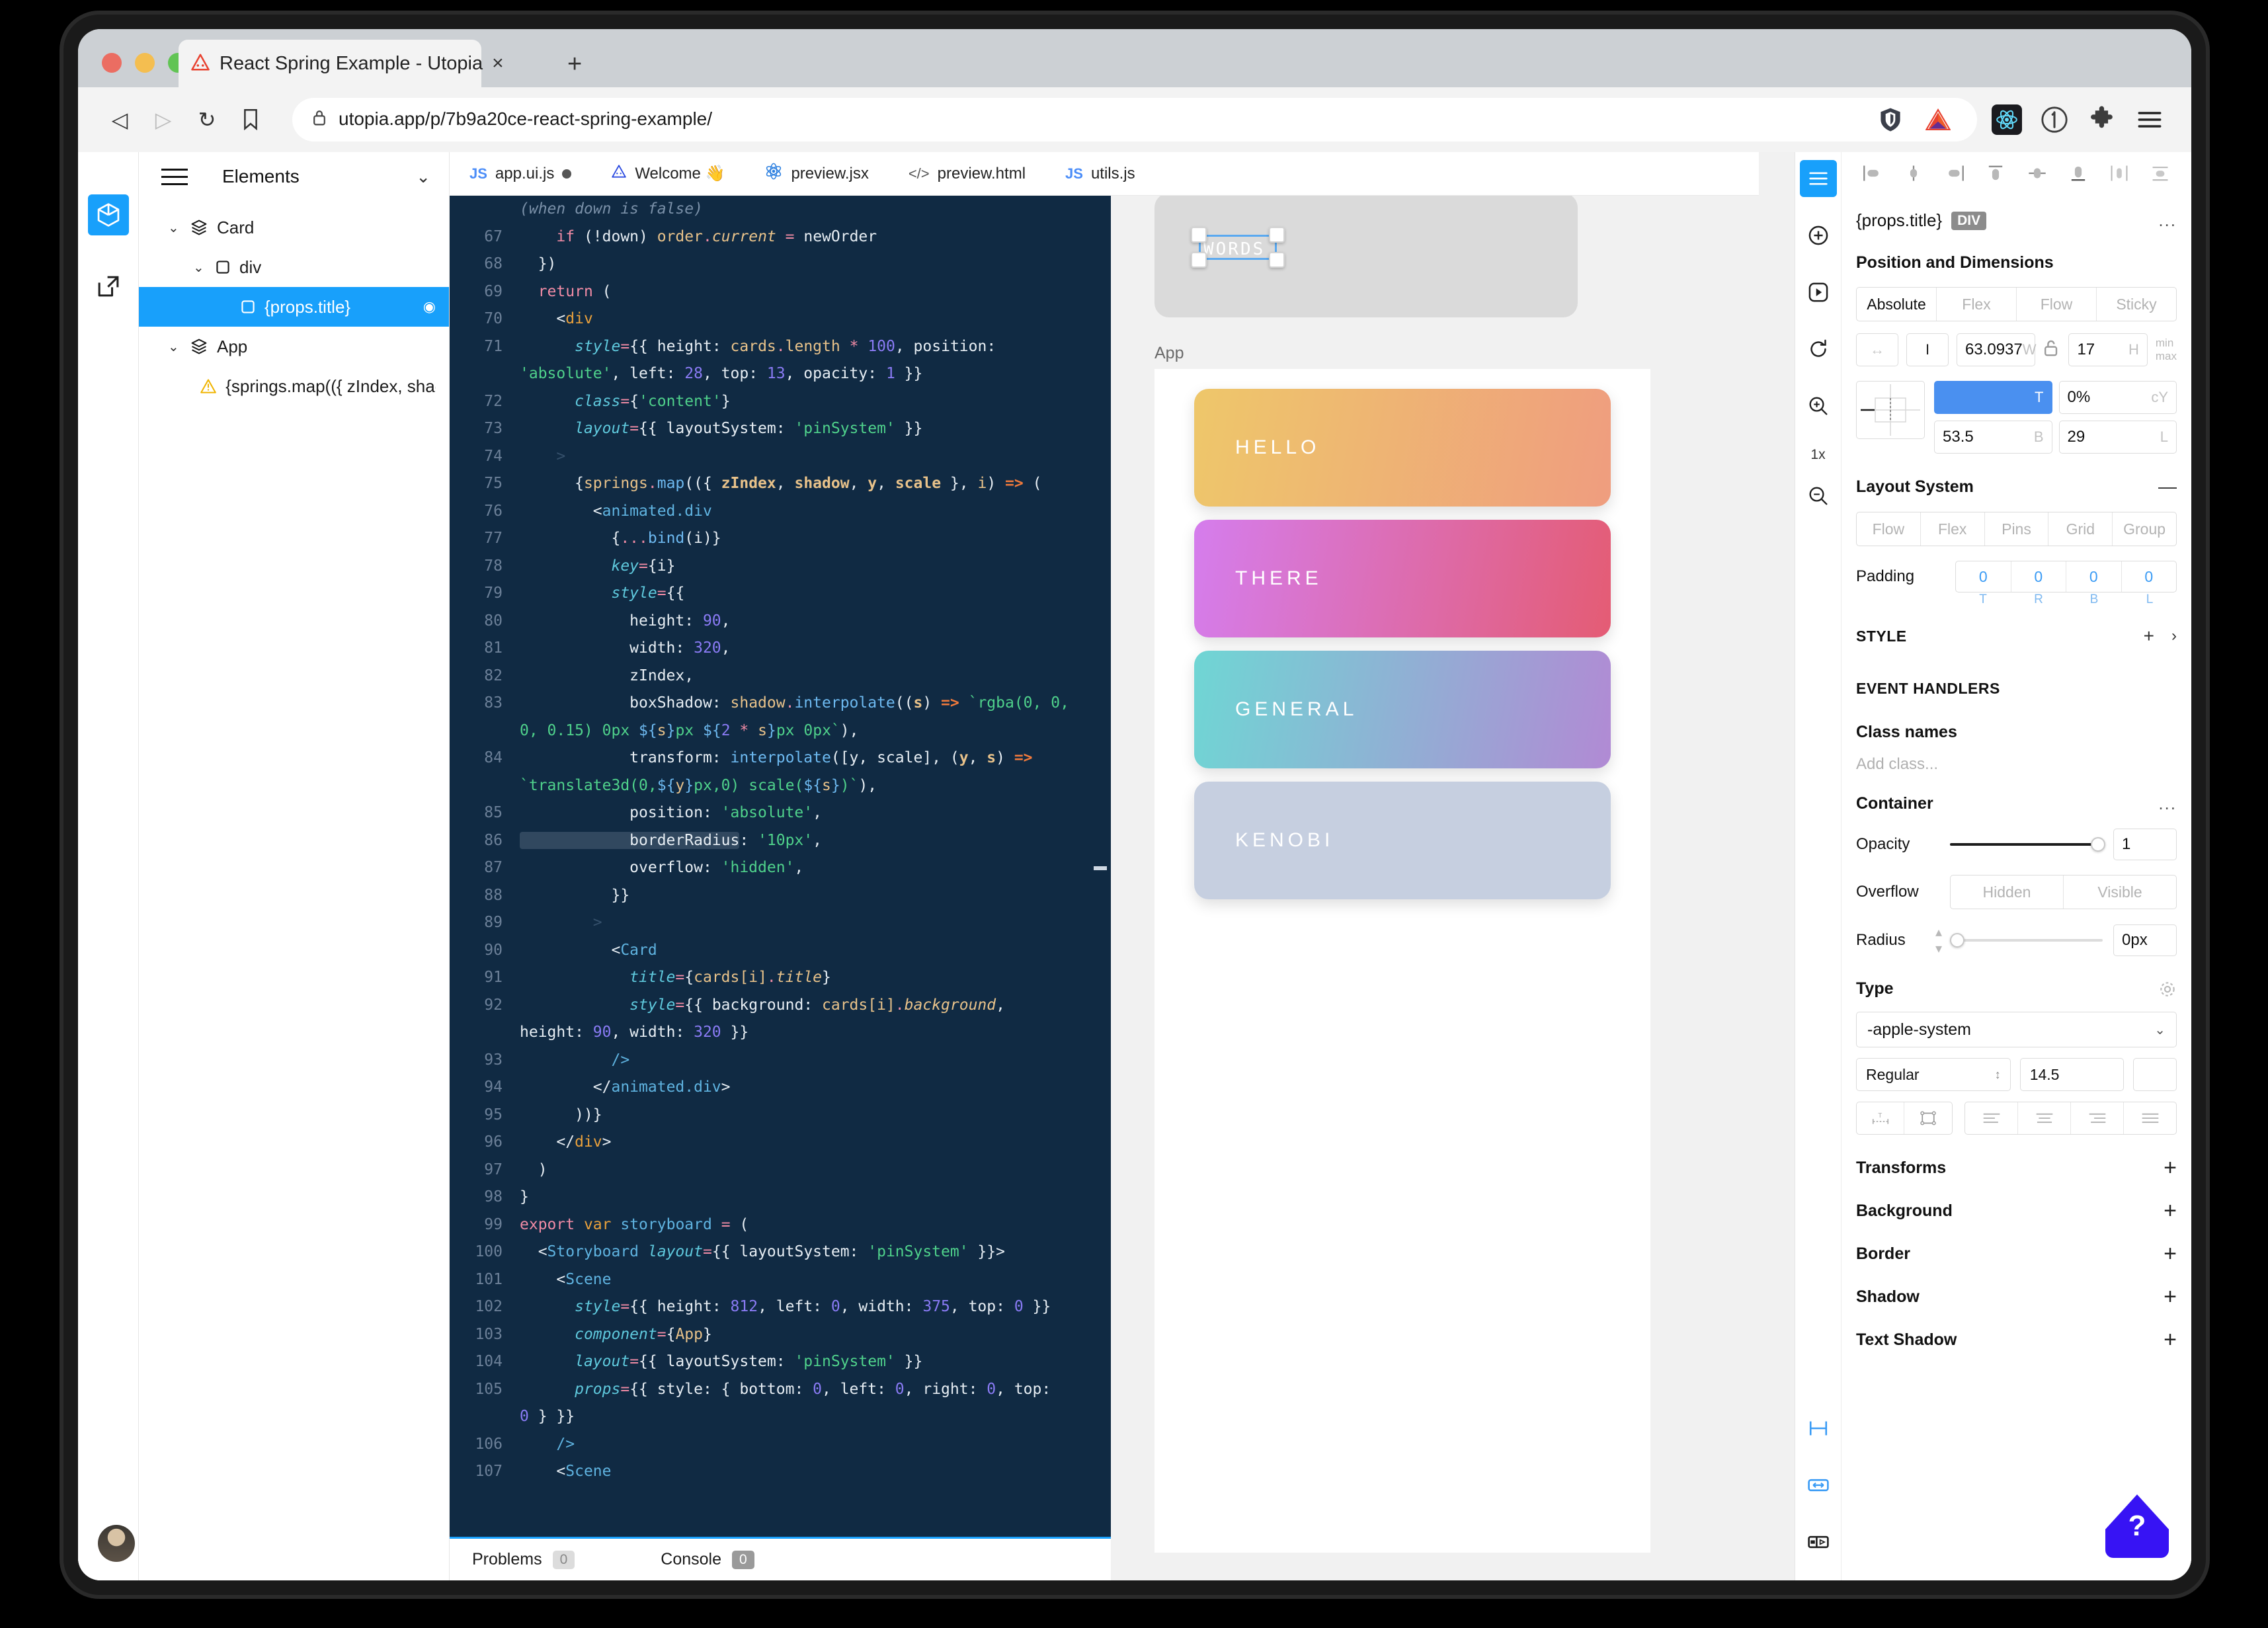 Image resolution: width=2268 pixels, height=1628 pixels. I want to click on align-center-horizontal-icon, so click(1914, 173).